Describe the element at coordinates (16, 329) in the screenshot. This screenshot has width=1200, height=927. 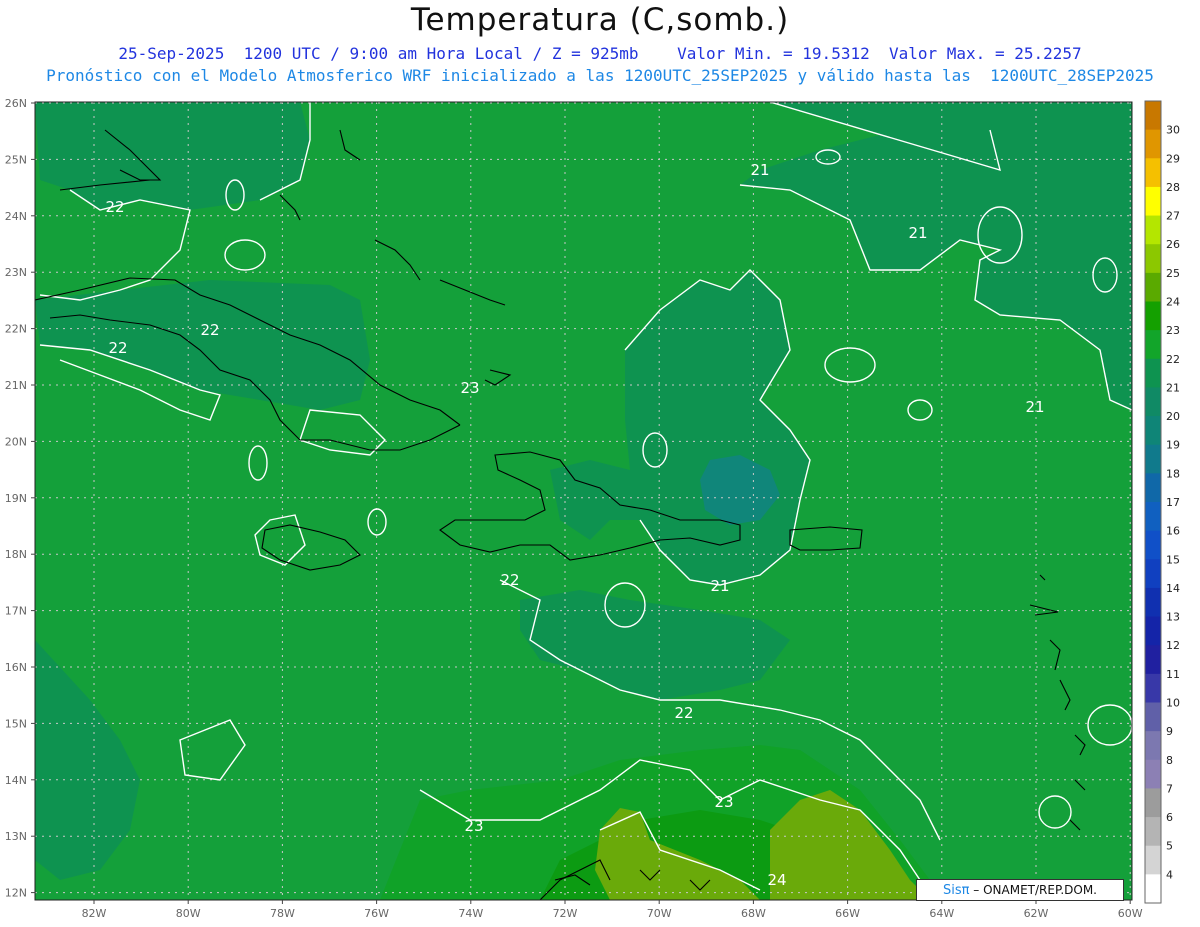
I see `lat-tick-22N: 22N` at that location.